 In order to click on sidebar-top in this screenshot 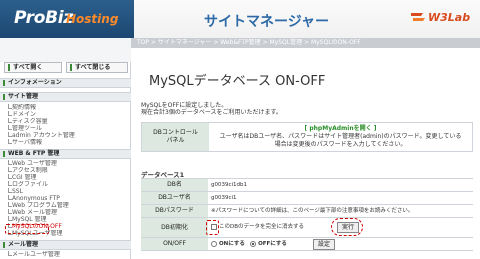, I will do `click(65, 50)`.